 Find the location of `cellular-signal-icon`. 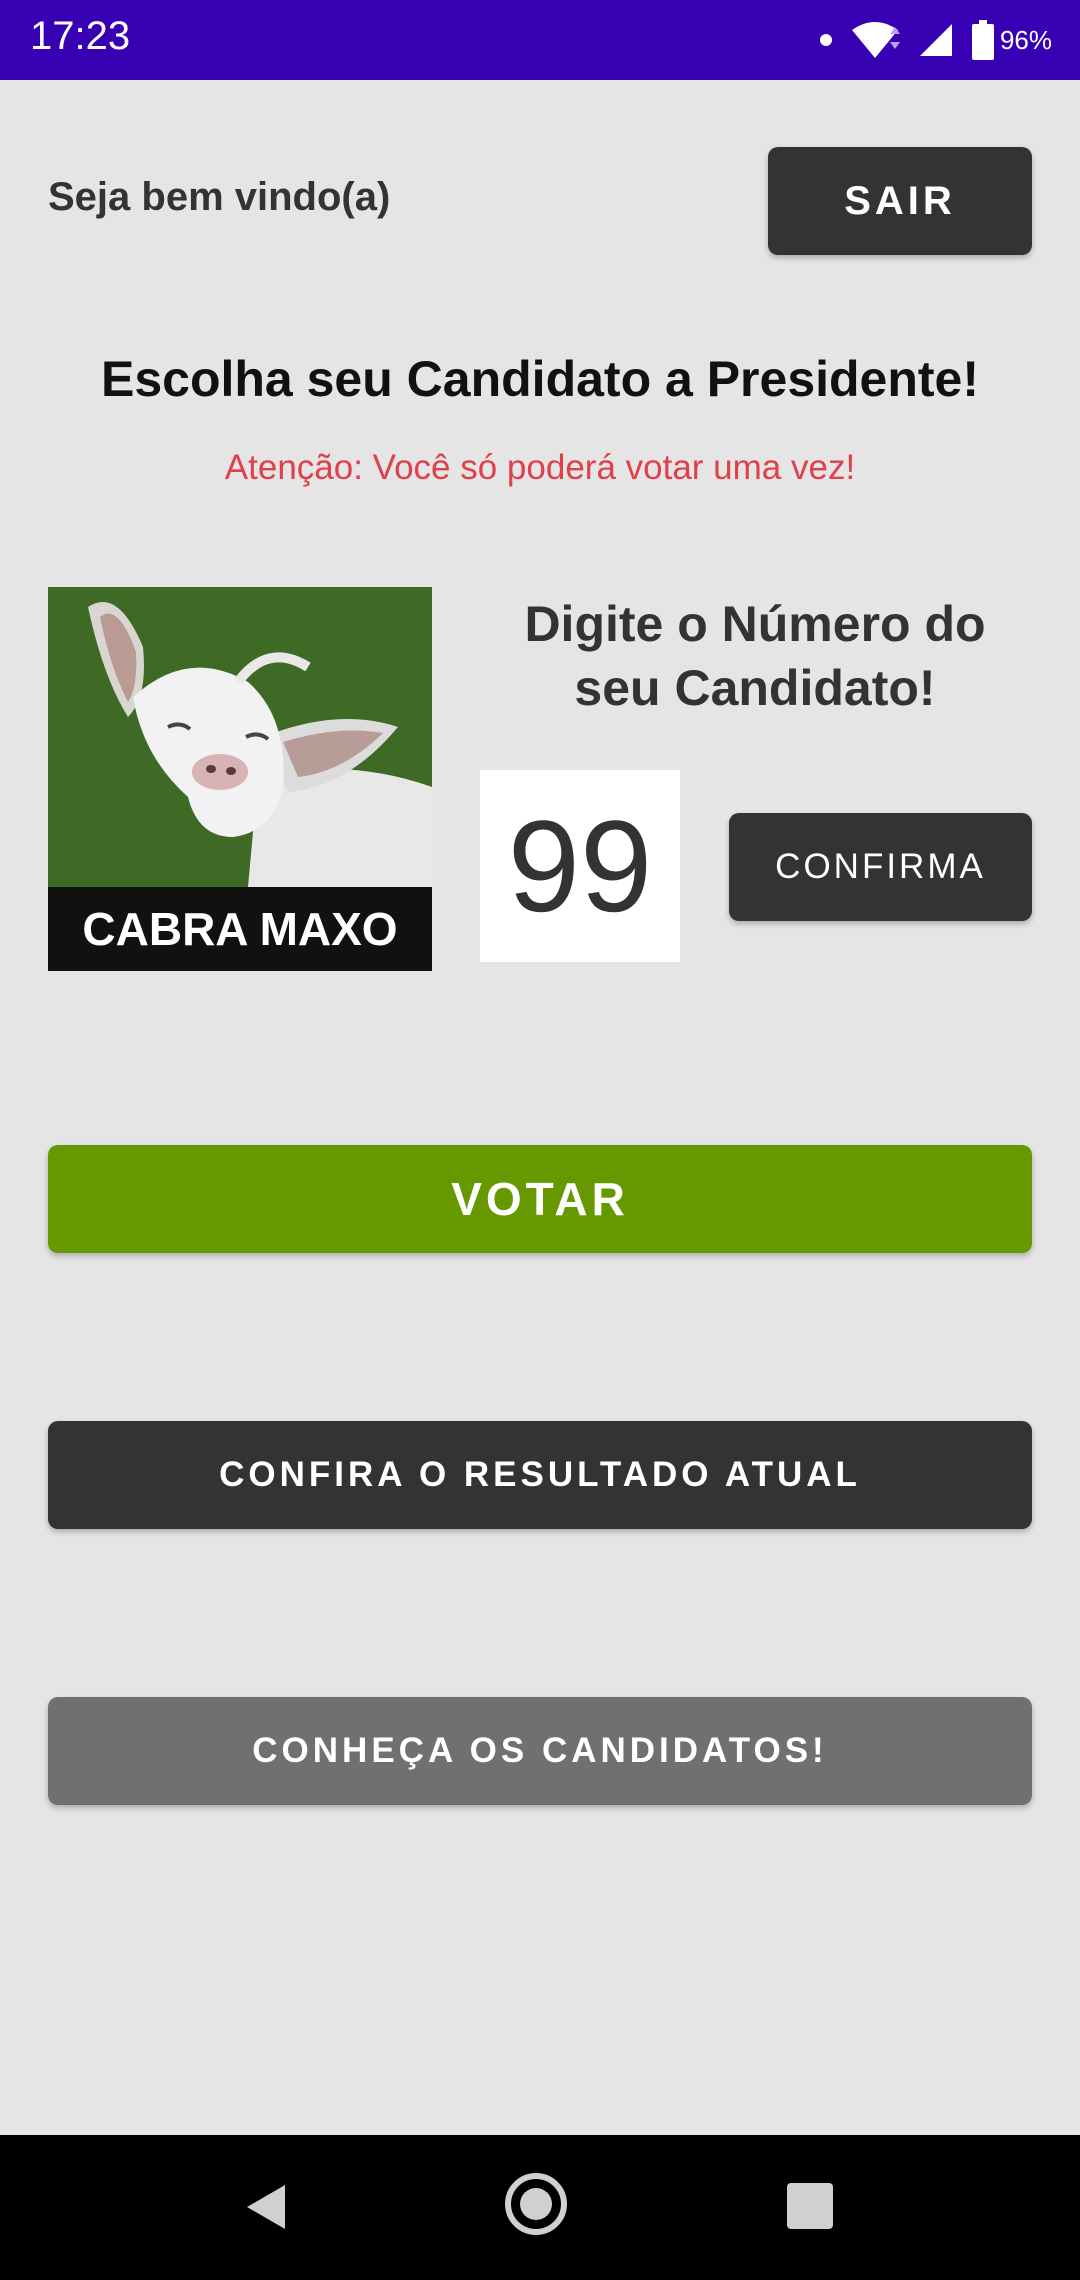

cellular-signal-icon is located at coordinates (935, 40).